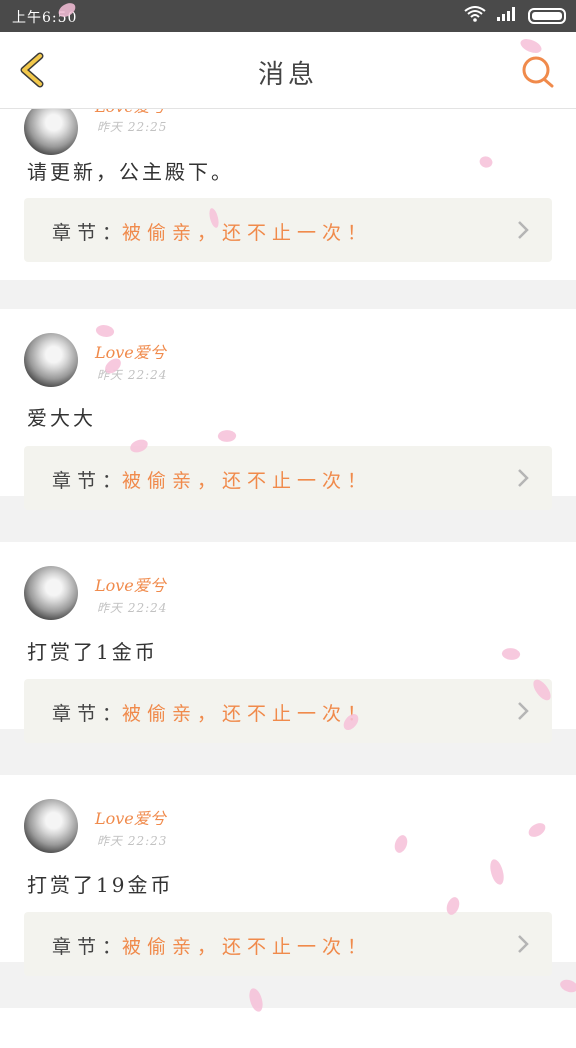 The height and width of the screenshot is (1048, 576). I want to click on wifi-icon, so click(475, 16).